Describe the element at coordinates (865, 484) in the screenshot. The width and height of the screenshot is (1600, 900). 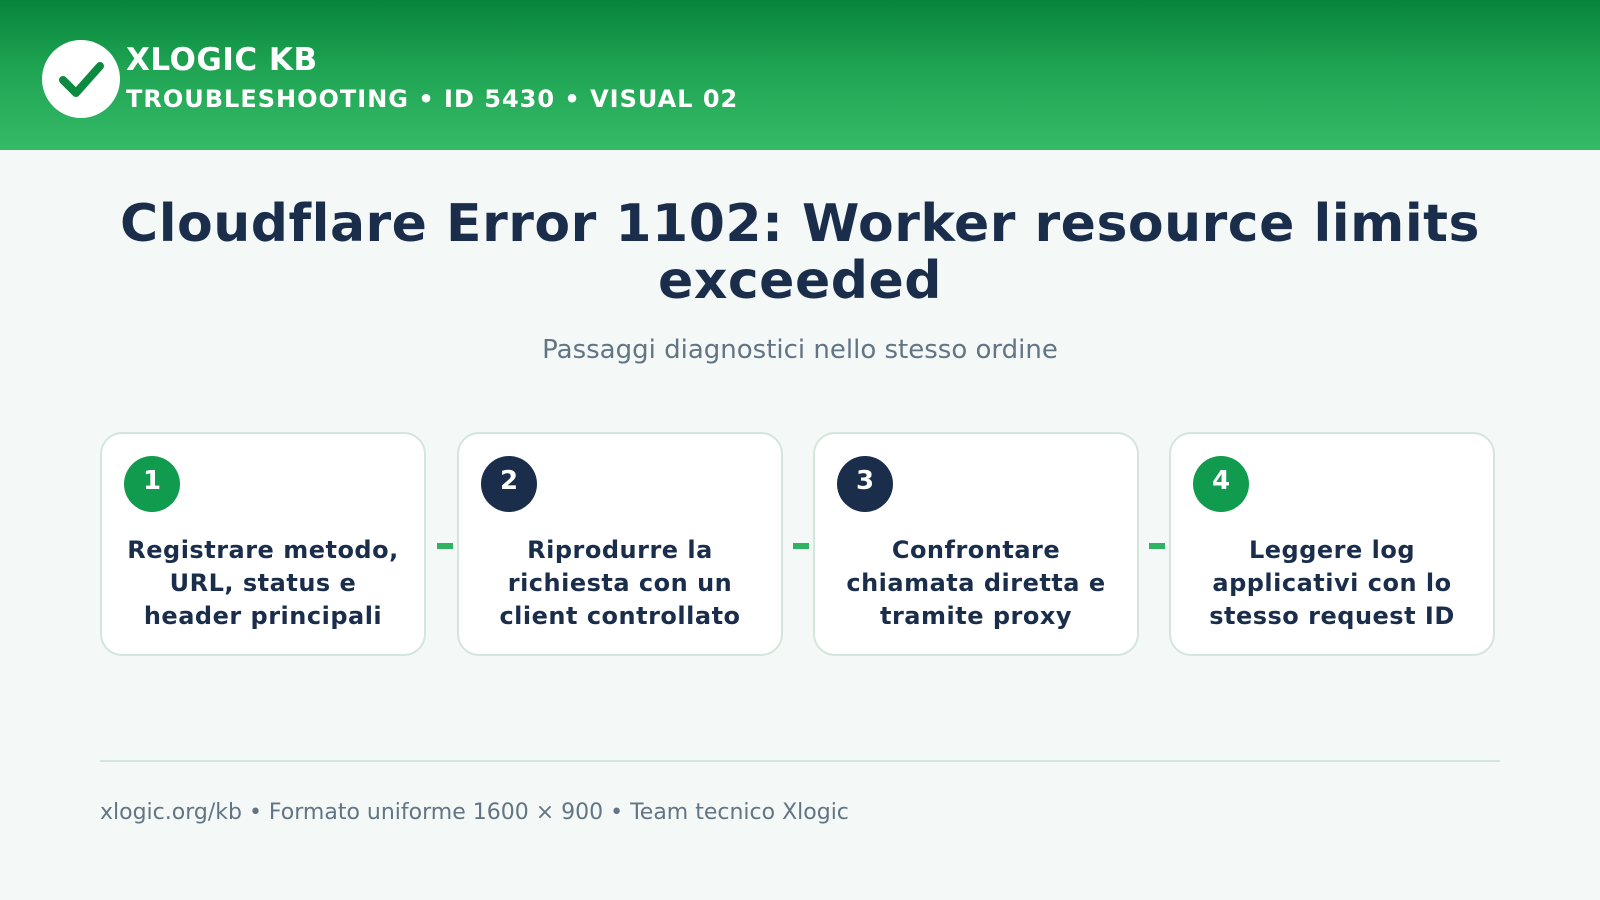
I see `step-number-badge: 3` at that location.